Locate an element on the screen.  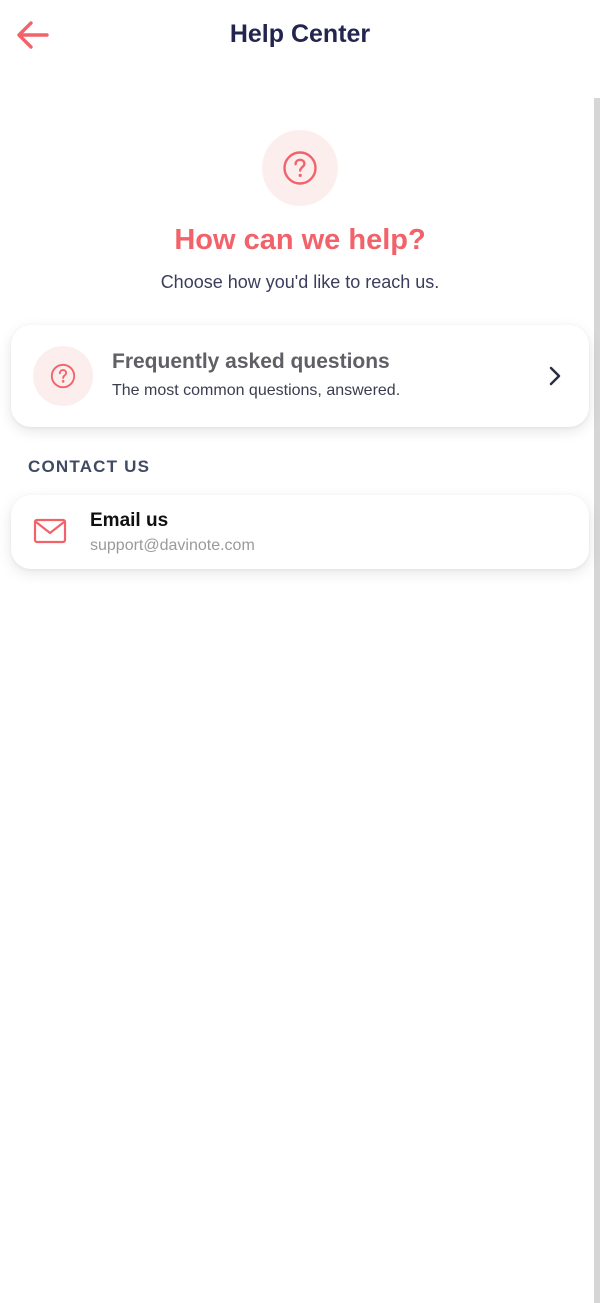
email-address: support@davinote.com is located at coordinates (172, 545).